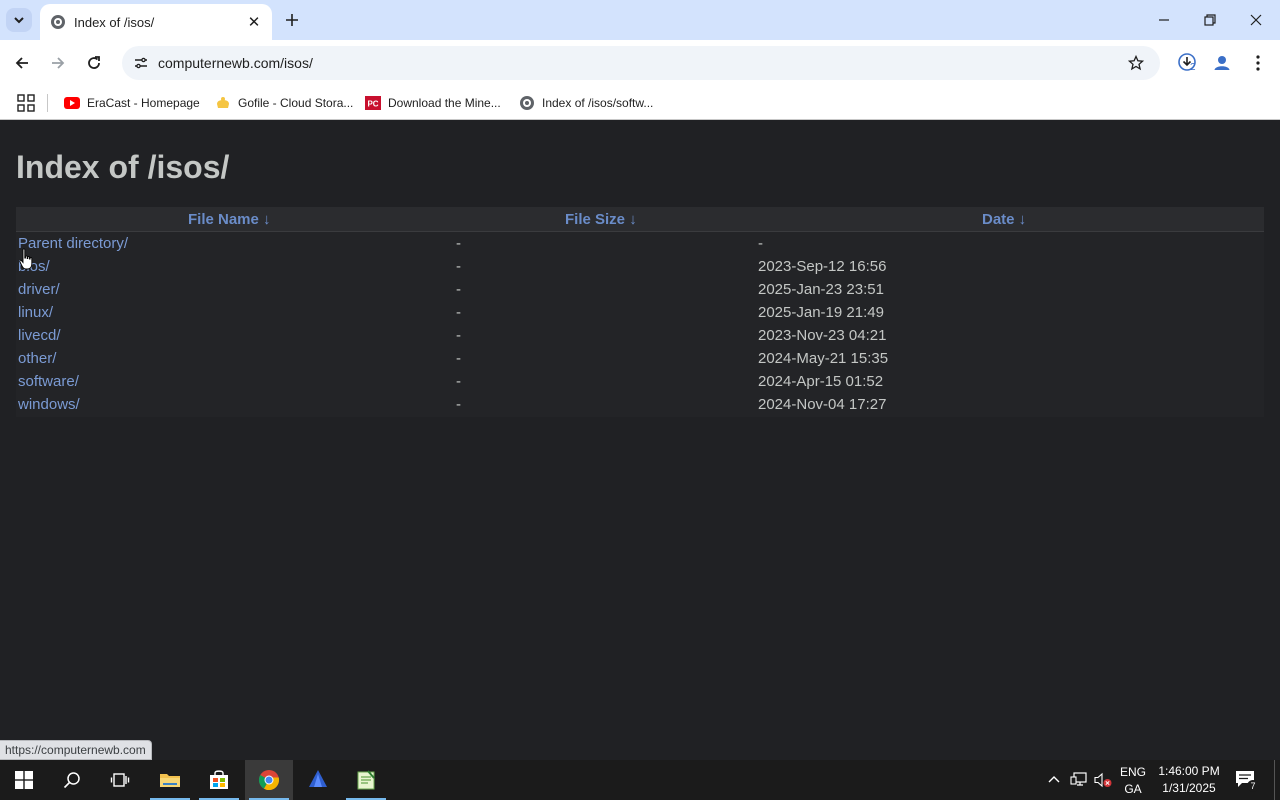 This screenshot has height=800, width=1280. I want to click on store-icon, so click(219, 779).